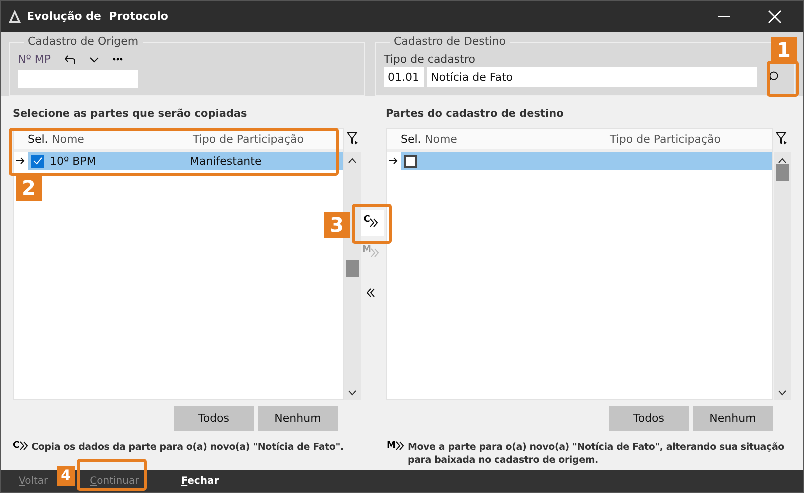  I want to click on table-cell-text: Manifestante, so click(226, 161).